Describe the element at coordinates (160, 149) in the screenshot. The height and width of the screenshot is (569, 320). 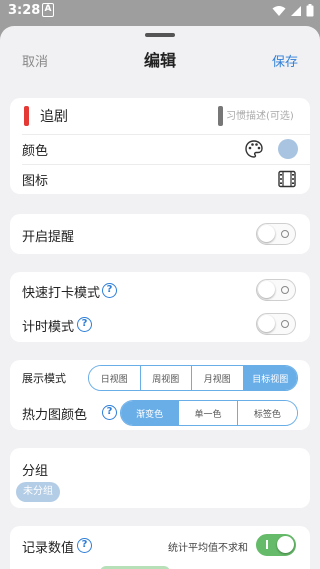
I see `color-row: 颜色` at that location.